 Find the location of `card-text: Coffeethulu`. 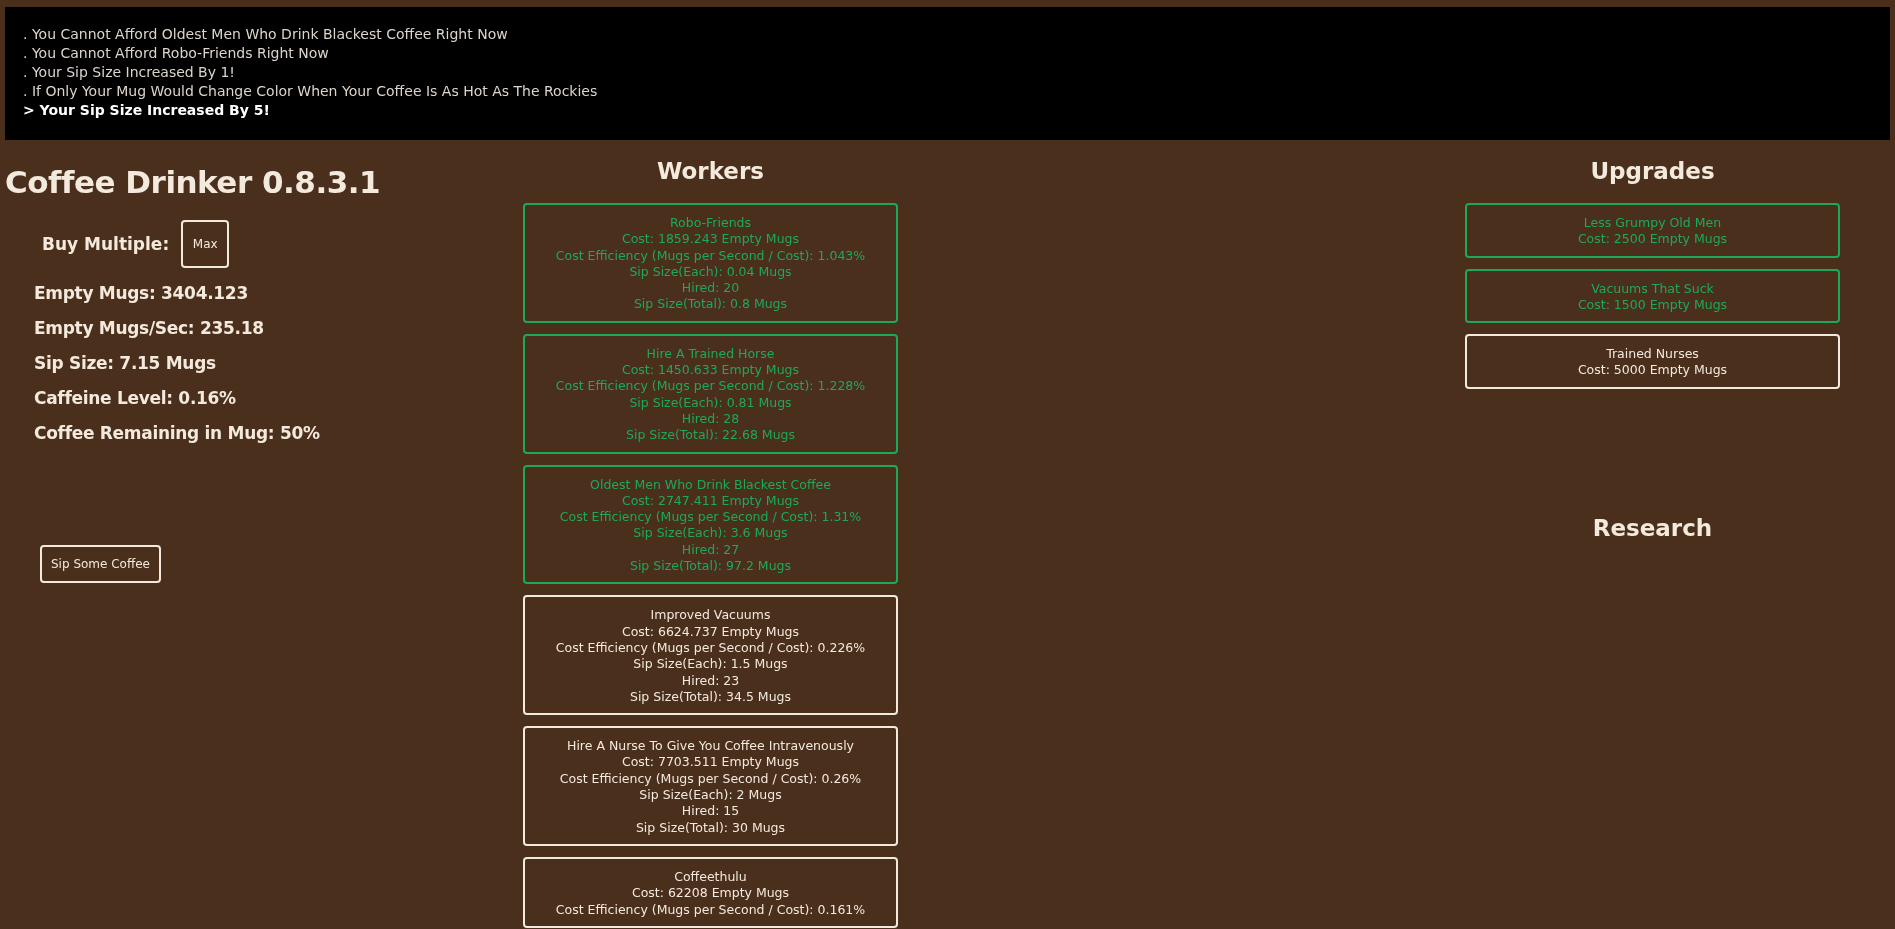

card-text: Coffeethulu is located at coordinates (710, 877).